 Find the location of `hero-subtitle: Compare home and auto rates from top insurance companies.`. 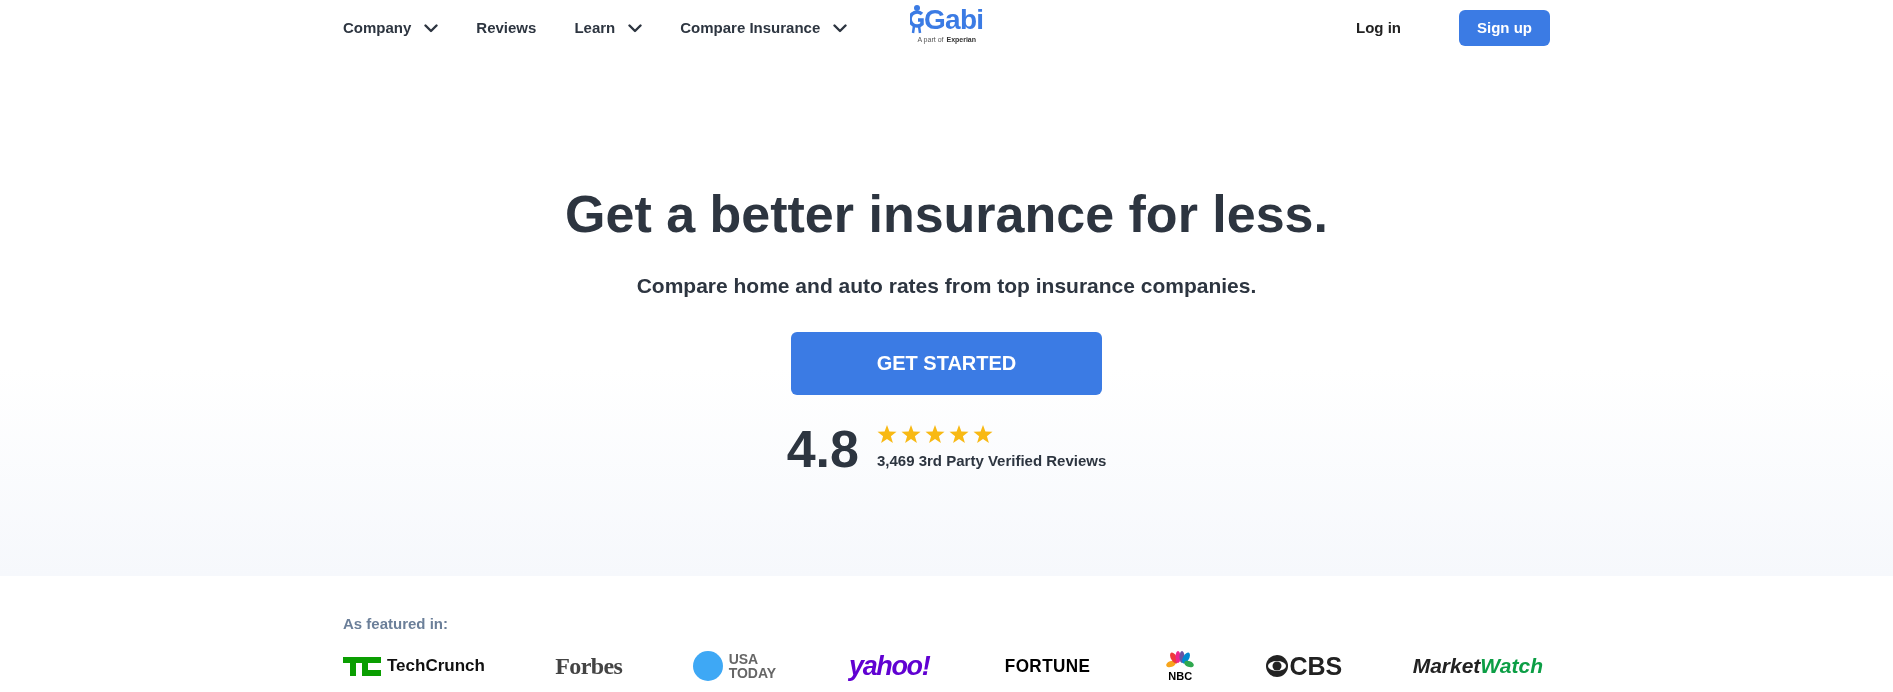

hero-subtitle: Compare home and auto rates from top insurance companies. is located at coordinates (946, 286).